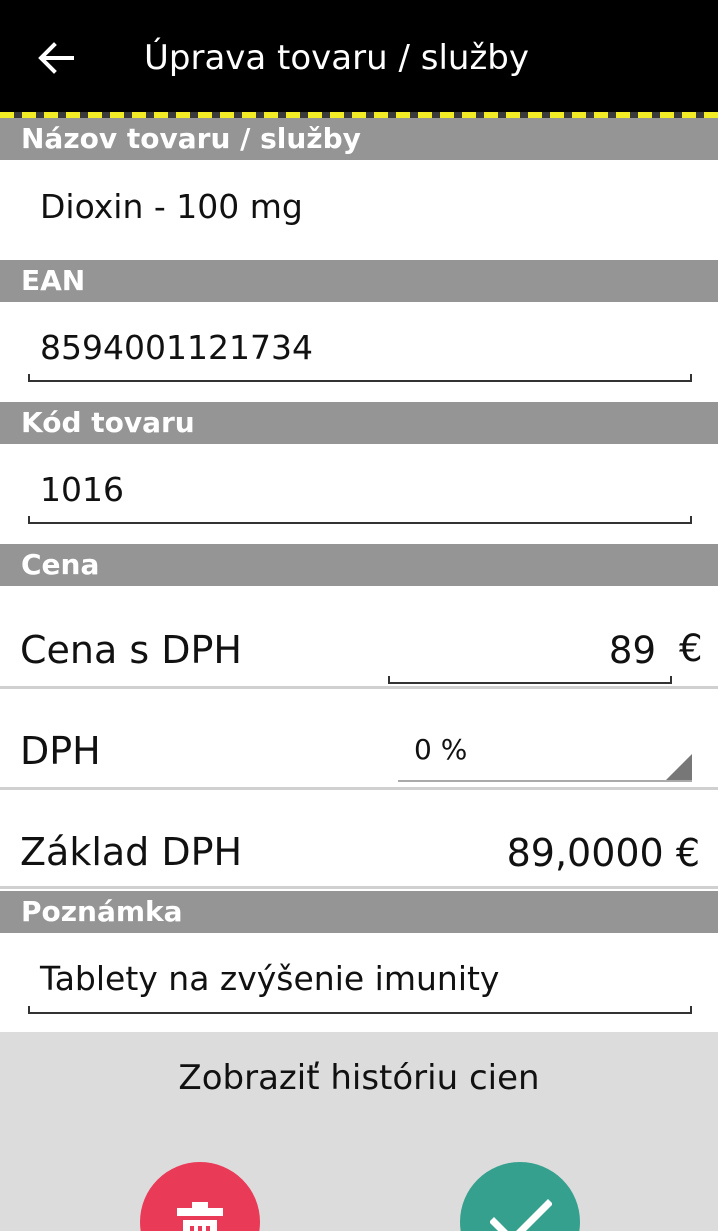  What do you see at coordinates (359, 423) in the screenshot?
I see `section-header-code: Kód tovaru` at bounding box center [359, 423].